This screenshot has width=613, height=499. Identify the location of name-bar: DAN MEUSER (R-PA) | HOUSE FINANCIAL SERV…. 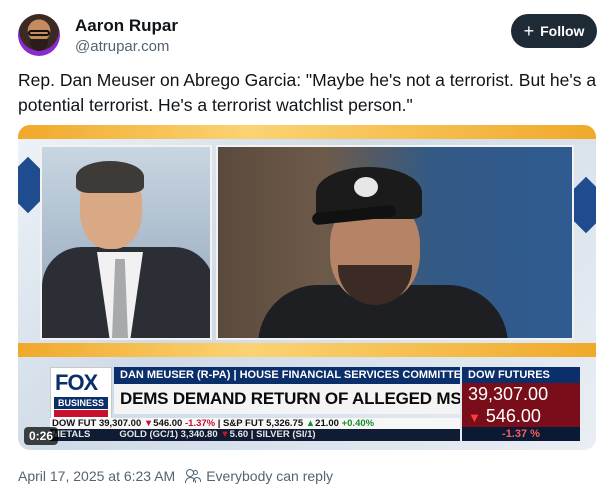
(287, 375).